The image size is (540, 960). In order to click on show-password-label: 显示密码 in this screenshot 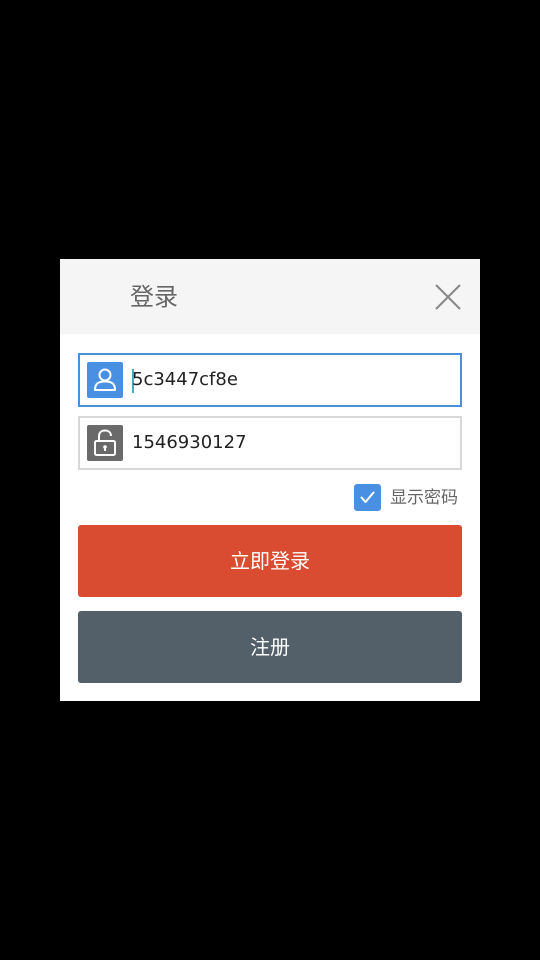, I will do `click(424, 498)`.